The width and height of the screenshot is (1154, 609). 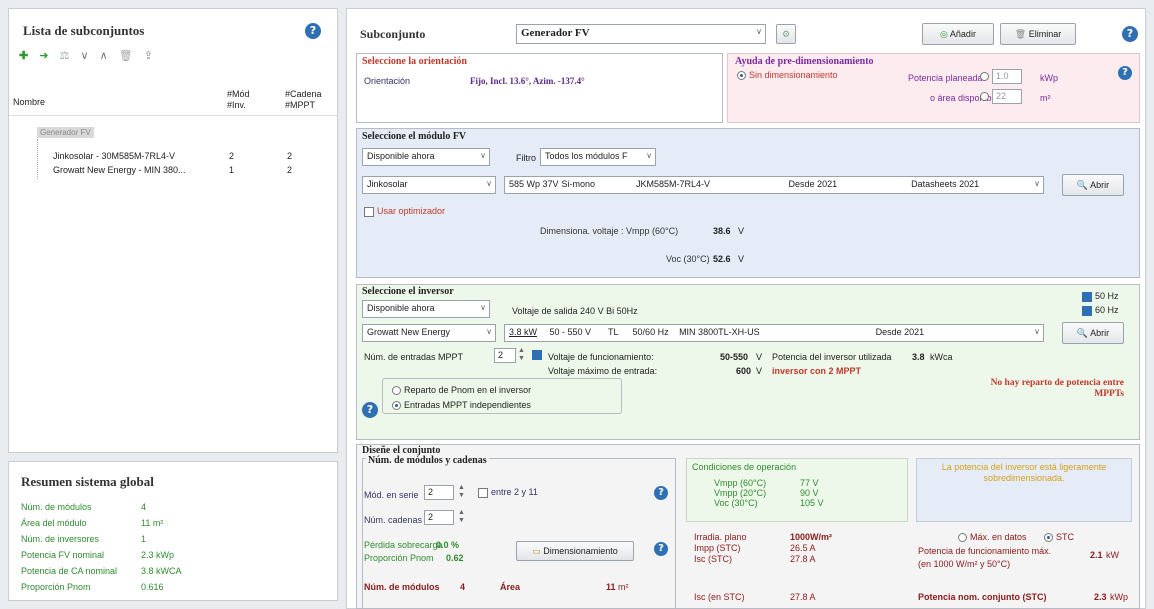 I want to click on indep-option: Entradas MPPT independientes, so click(x=461, y=405).